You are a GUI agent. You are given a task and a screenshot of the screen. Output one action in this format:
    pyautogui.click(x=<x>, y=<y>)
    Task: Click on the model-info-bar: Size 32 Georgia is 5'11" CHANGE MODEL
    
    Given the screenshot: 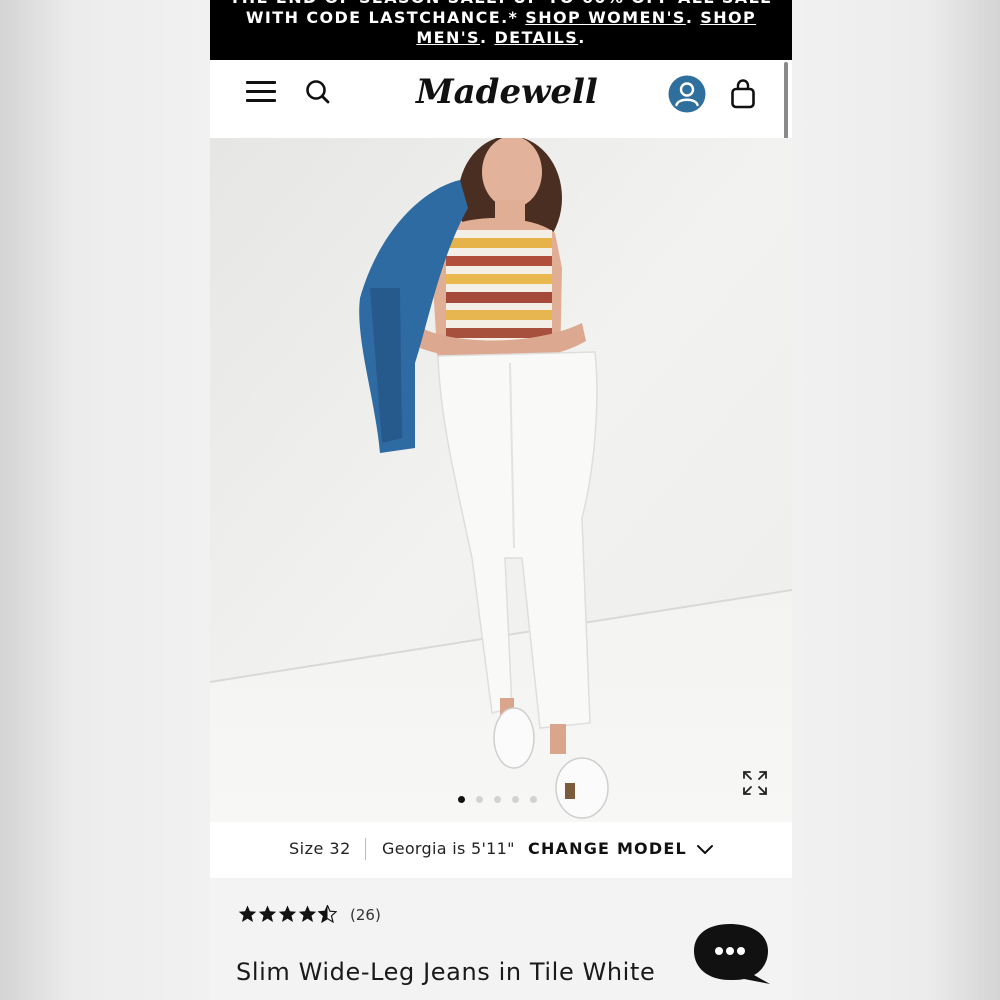 What is the action you would take?
    pyautogui.click(x=501, y=850)
    